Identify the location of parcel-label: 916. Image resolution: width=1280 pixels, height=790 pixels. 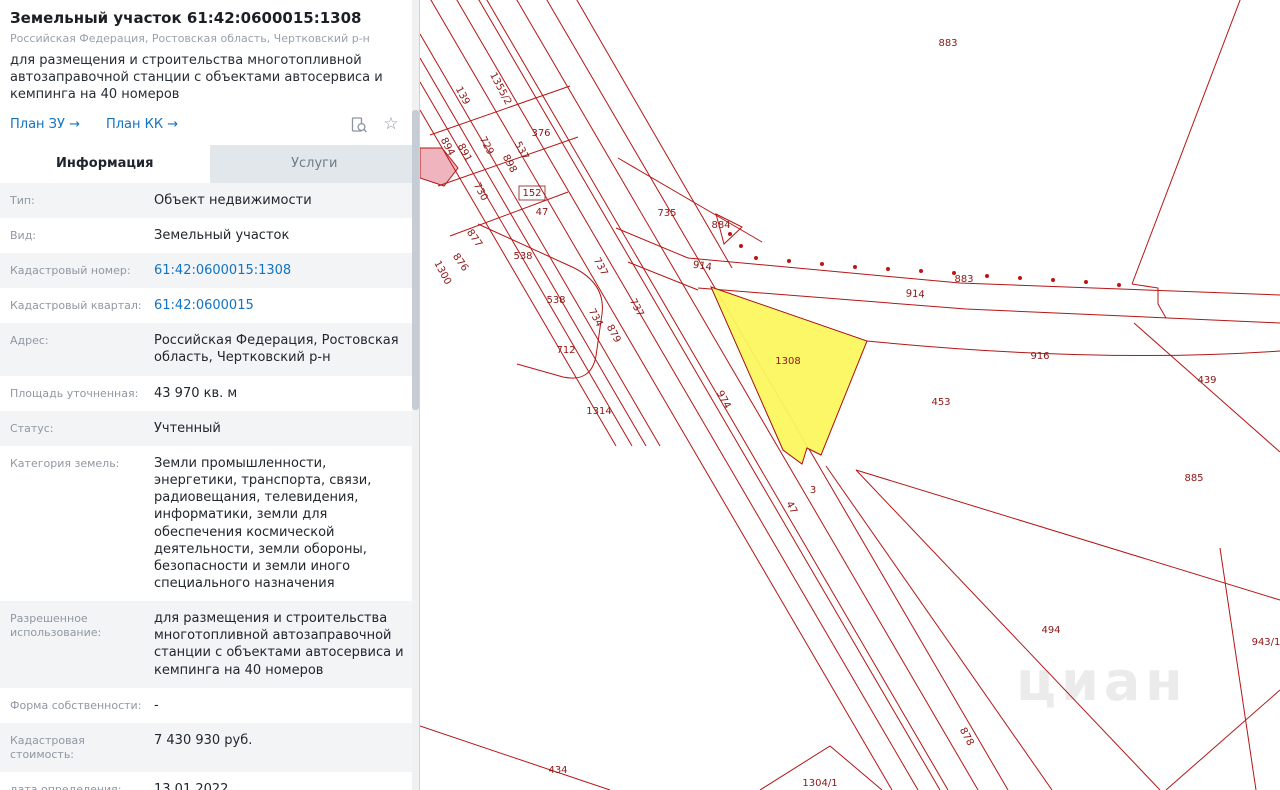
(1039, 356).